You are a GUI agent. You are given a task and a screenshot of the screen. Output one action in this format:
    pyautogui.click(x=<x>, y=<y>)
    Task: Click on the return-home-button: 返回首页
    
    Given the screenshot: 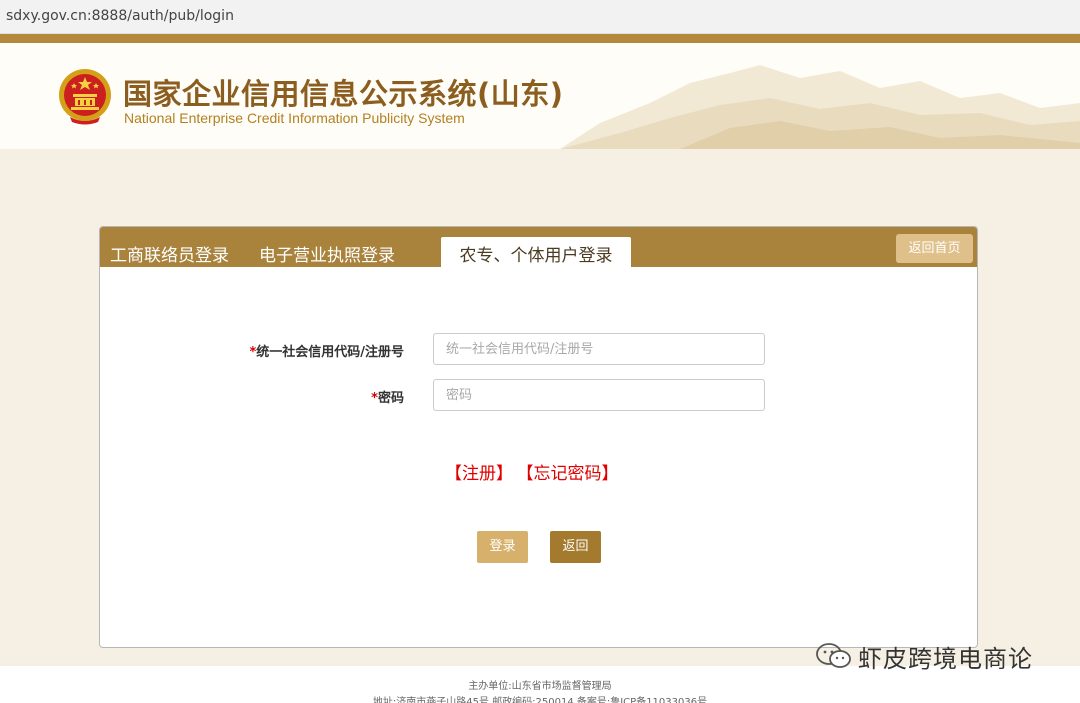 What is the action you would take?
    pyautogui.click(x=934, y=248)
    